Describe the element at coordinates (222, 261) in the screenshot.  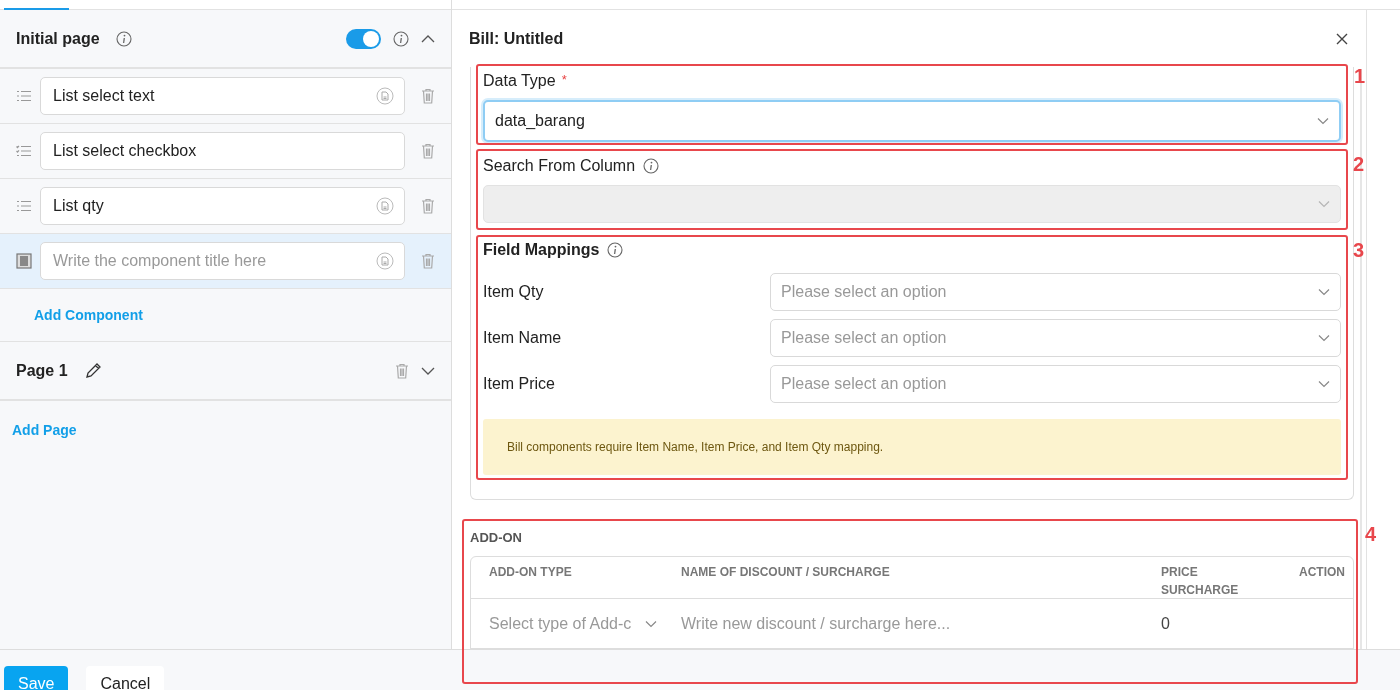
I see `component-title-field: Write the component title here` at that location.